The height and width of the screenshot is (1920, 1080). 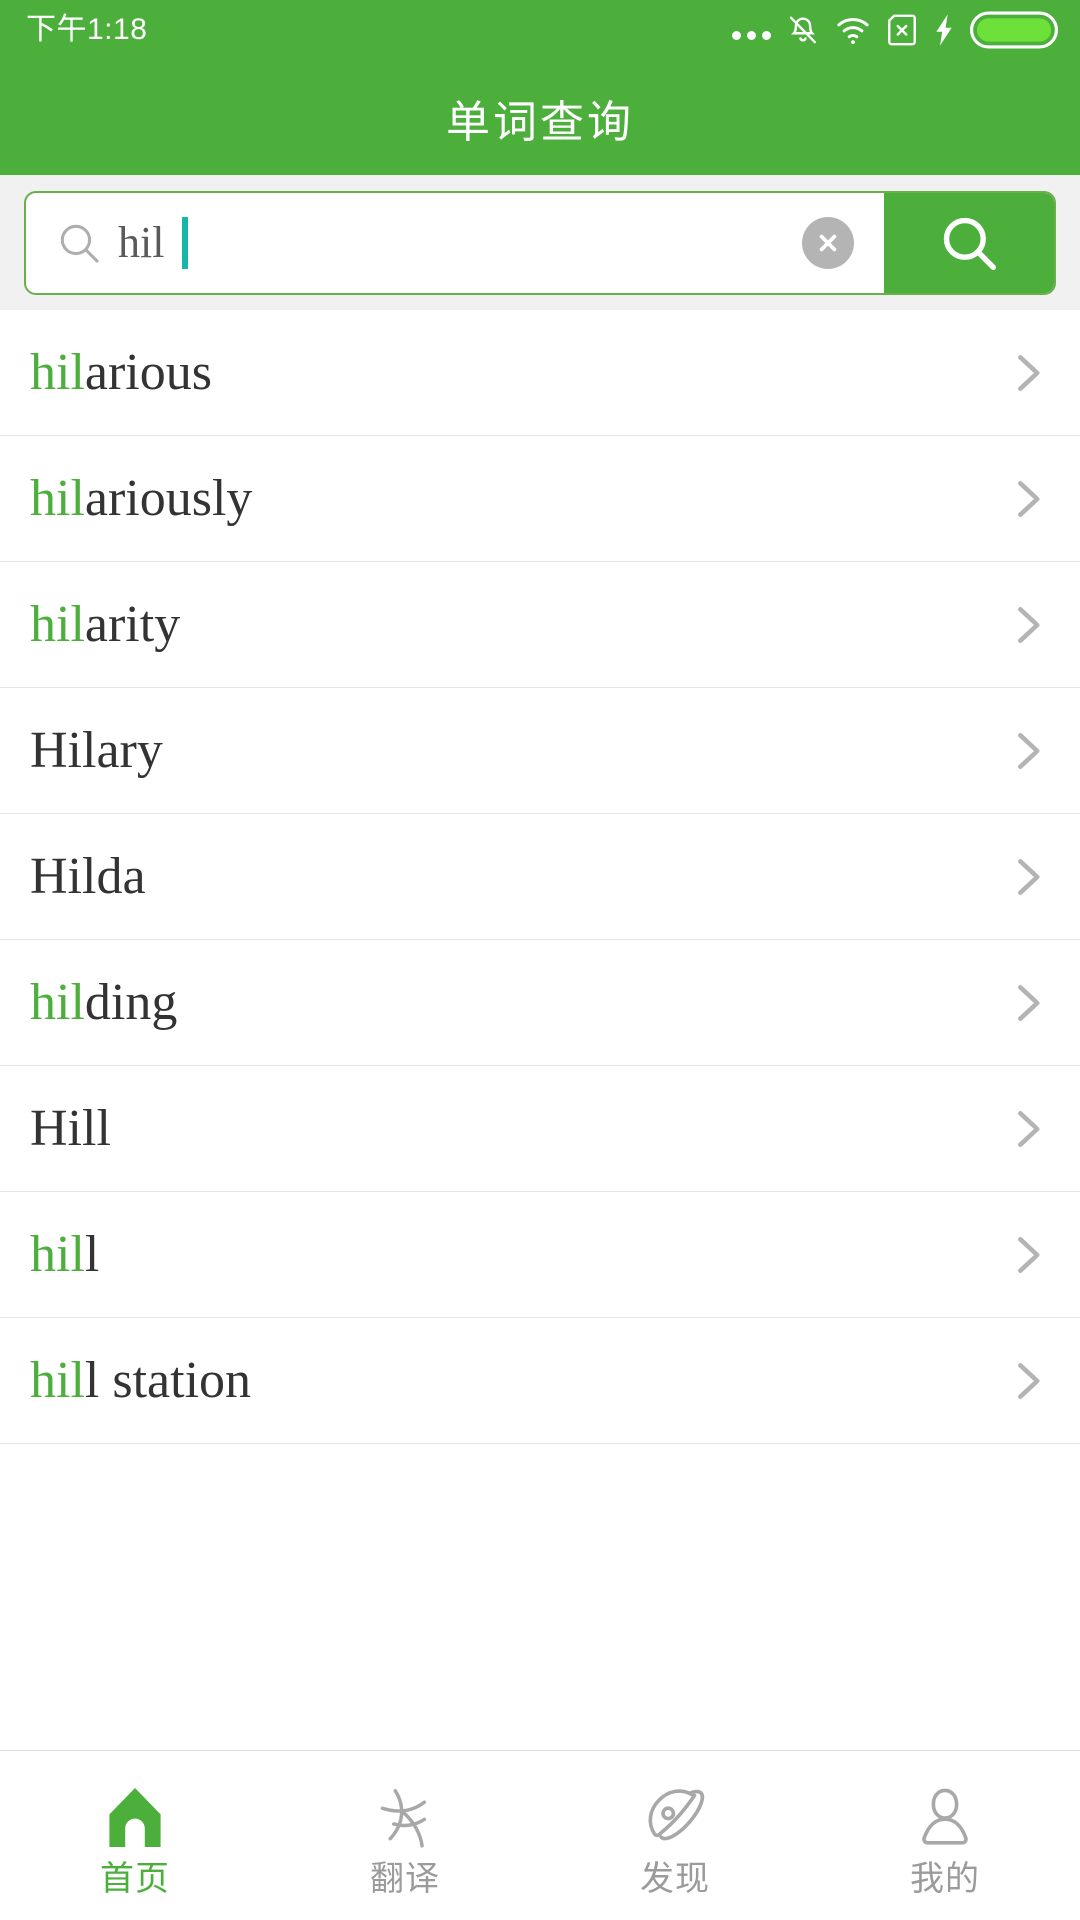 I want to click on tab-translate-label: 翻译, so click(x=405, y=1878).